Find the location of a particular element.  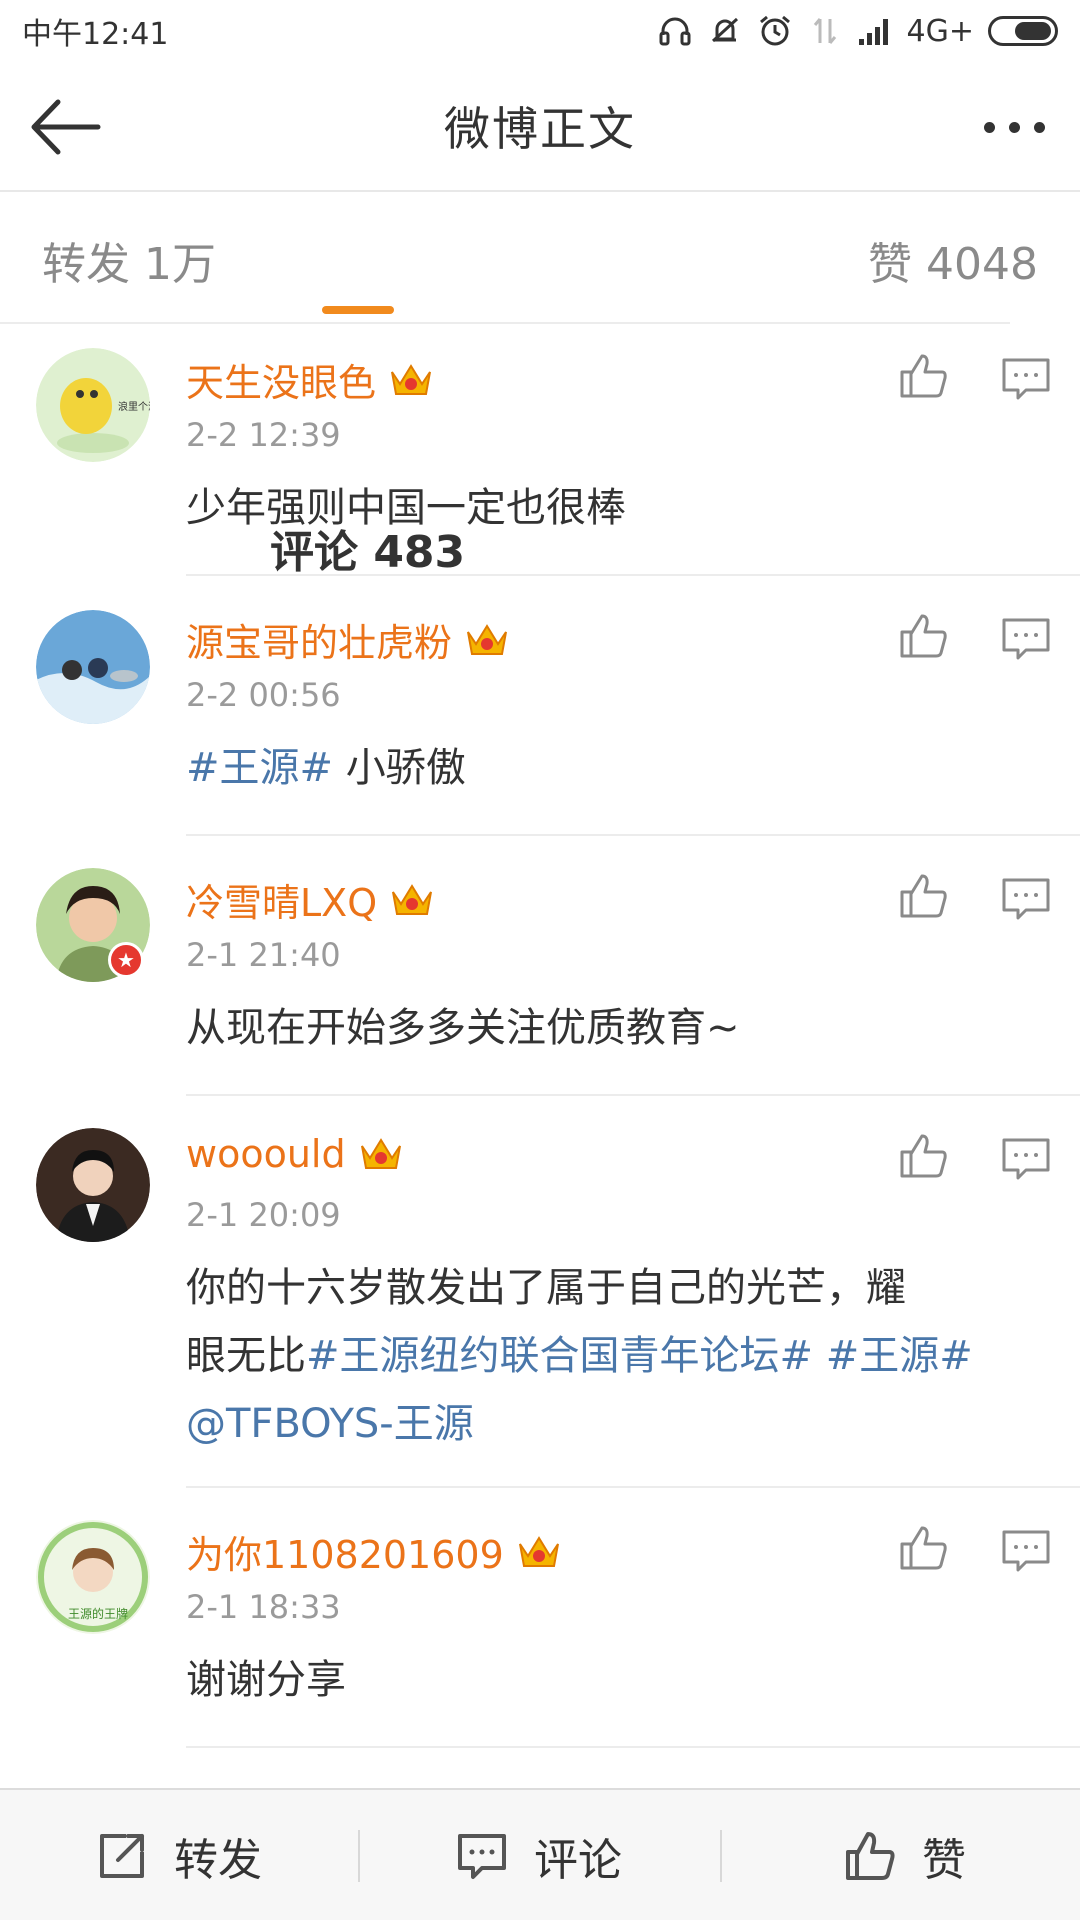

comment-time: 2-1 21:40 is located at coordinates (263, 955).